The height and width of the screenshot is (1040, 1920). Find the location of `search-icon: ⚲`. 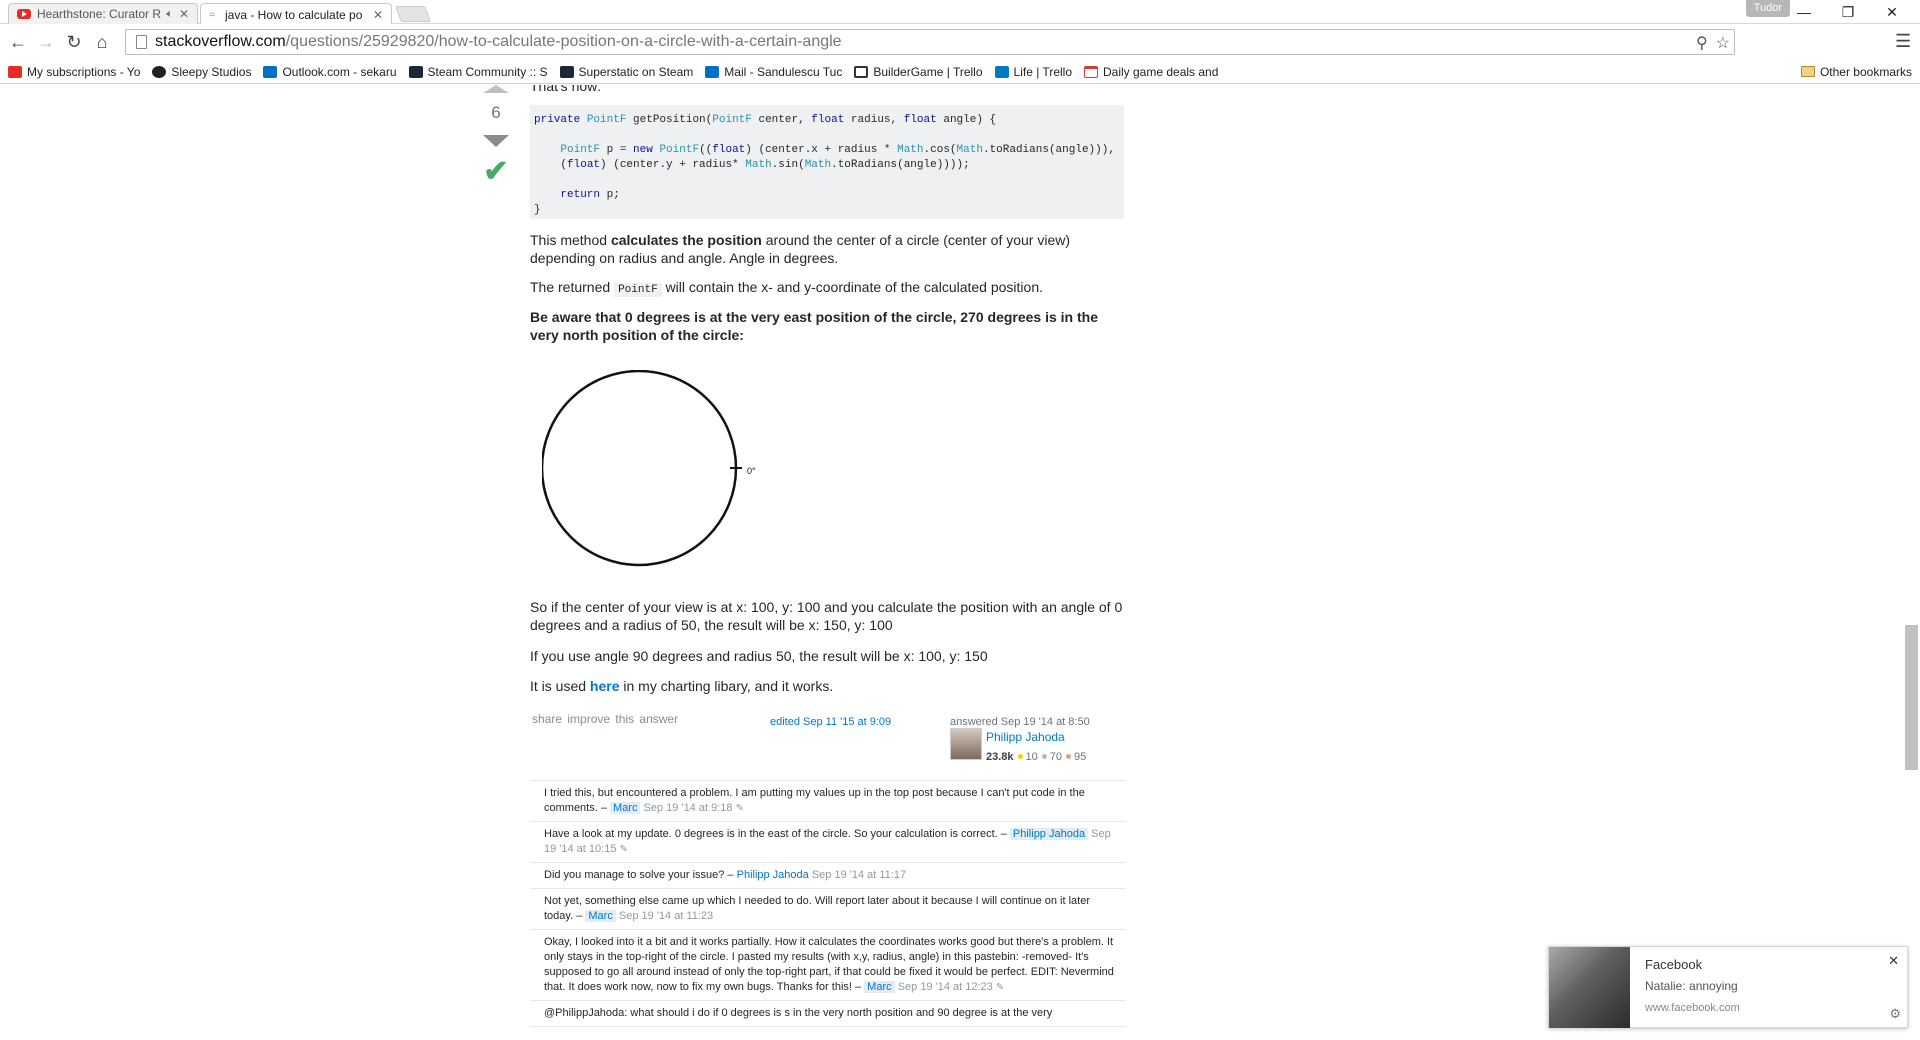

search-icon: ⚲ is located at coordinates (1702, 43).